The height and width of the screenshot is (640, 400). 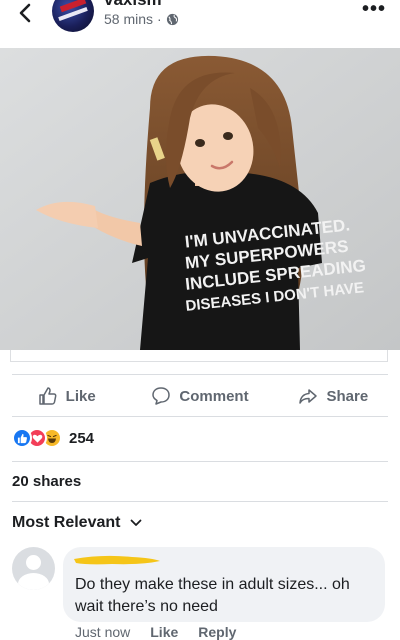 I want to click on like-button: Like, so click(x=66, y=396).